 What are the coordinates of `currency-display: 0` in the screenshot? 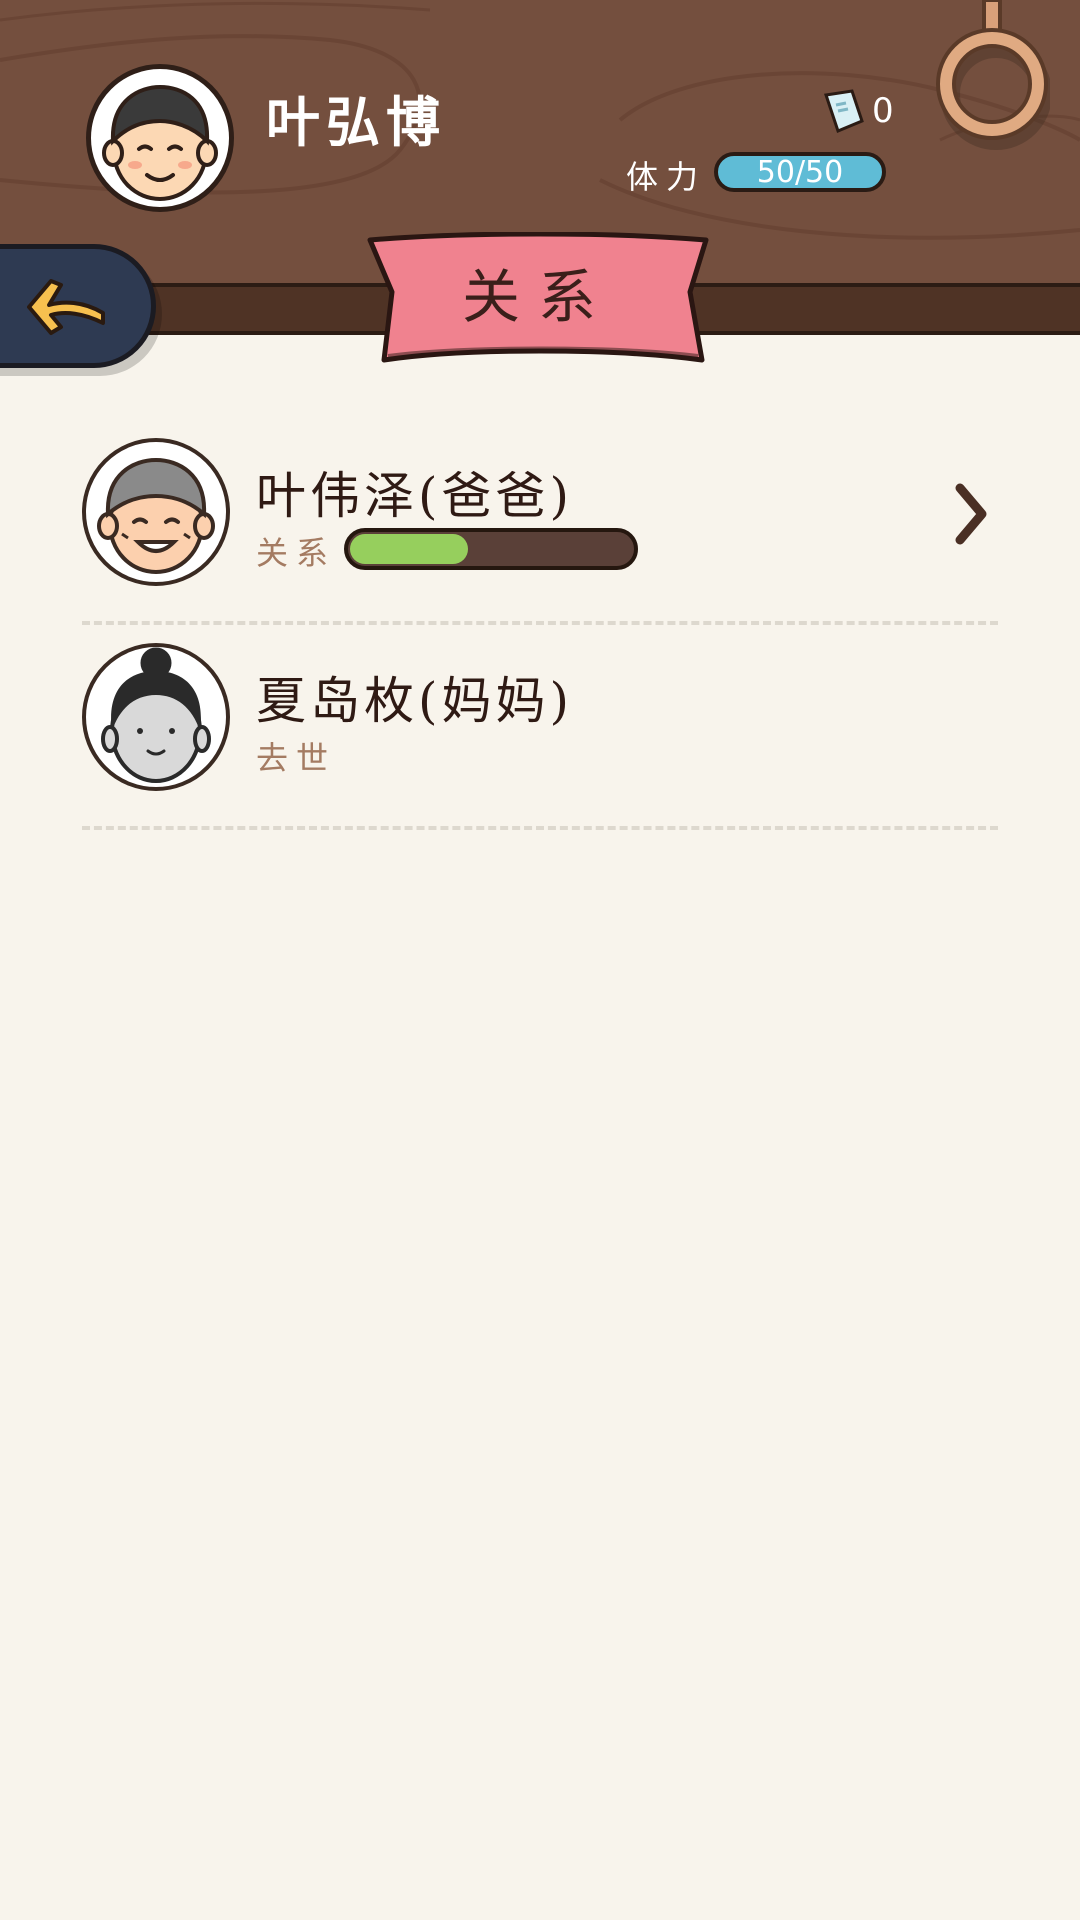 It's located at (858, 111).